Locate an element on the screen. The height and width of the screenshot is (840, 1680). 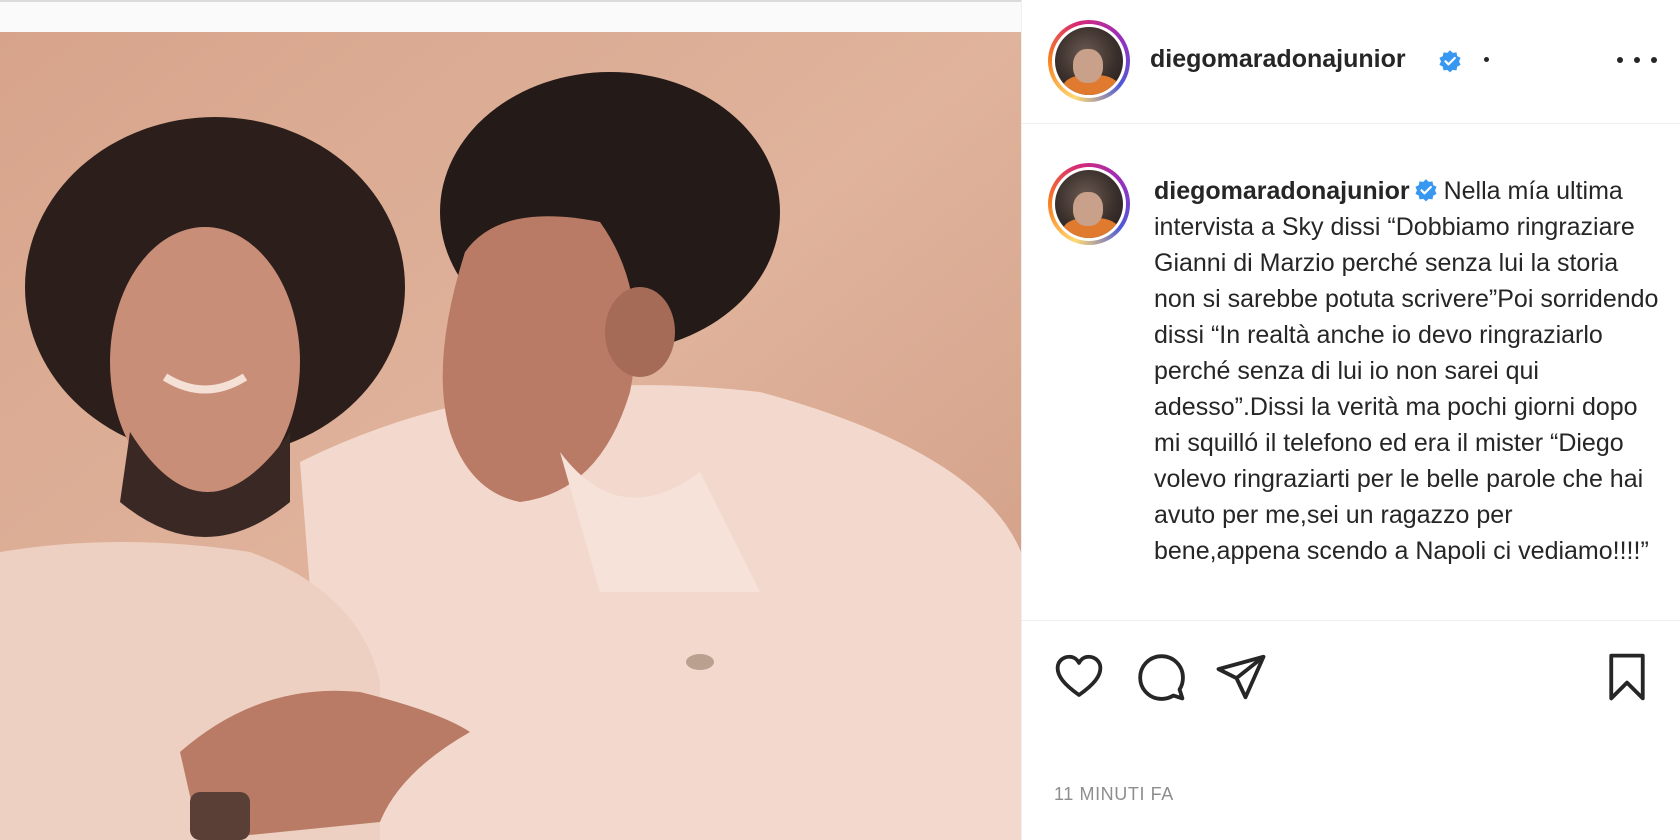
heart-icon is located at coordinates (1079, 675).